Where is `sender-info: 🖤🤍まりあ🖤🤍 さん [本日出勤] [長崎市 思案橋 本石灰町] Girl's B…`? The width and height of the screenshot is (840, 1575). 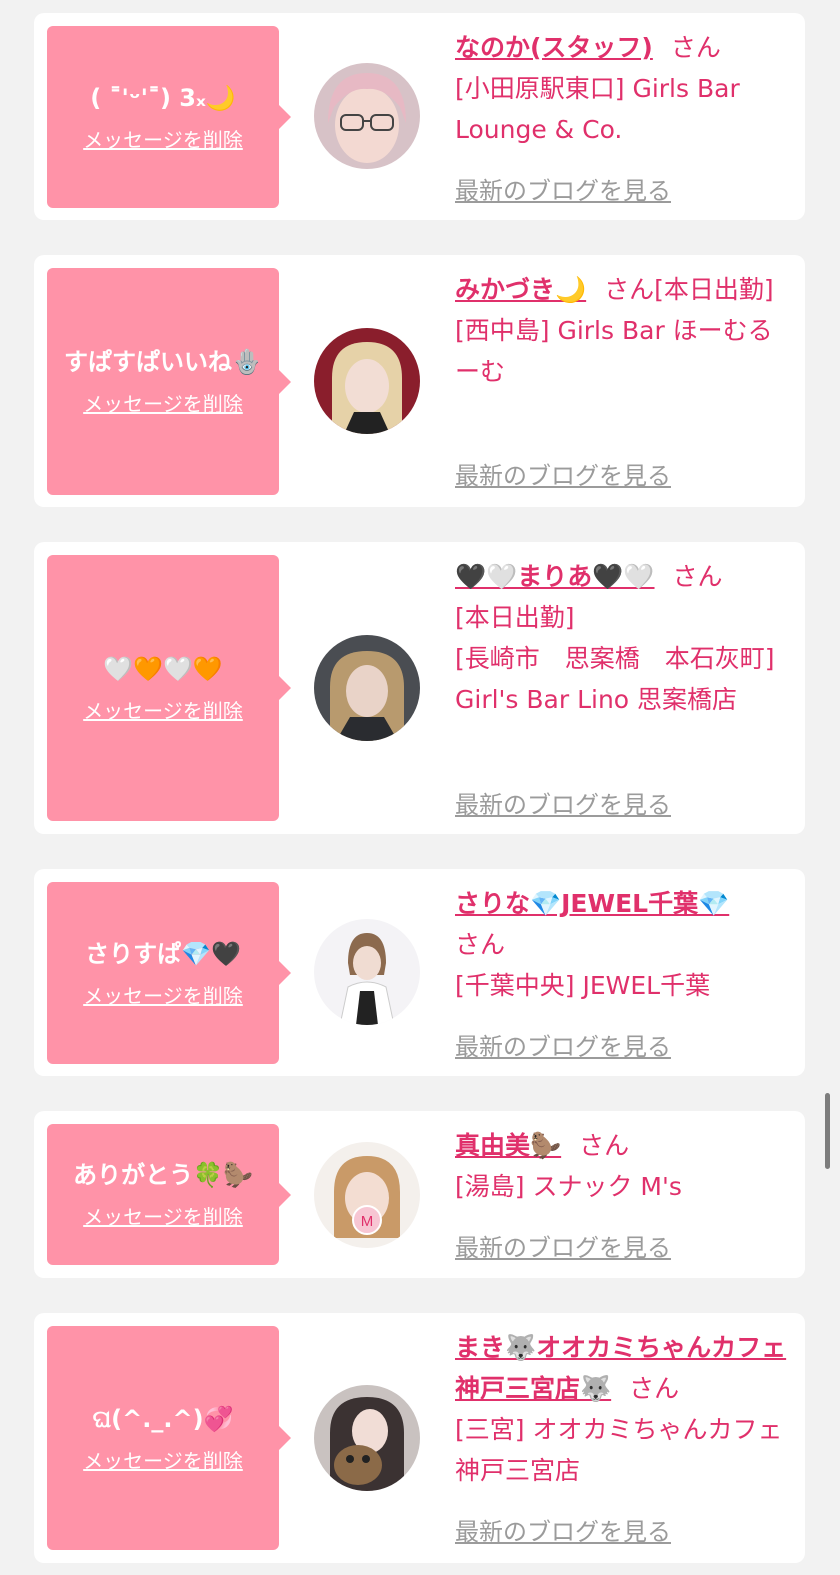 sender-info: 🖤🤍まりあ🖤🤍 さん [本日出勤] [長崎市 思案橋 本石灰町] Girl's B… is located at coordinates (626, 638).